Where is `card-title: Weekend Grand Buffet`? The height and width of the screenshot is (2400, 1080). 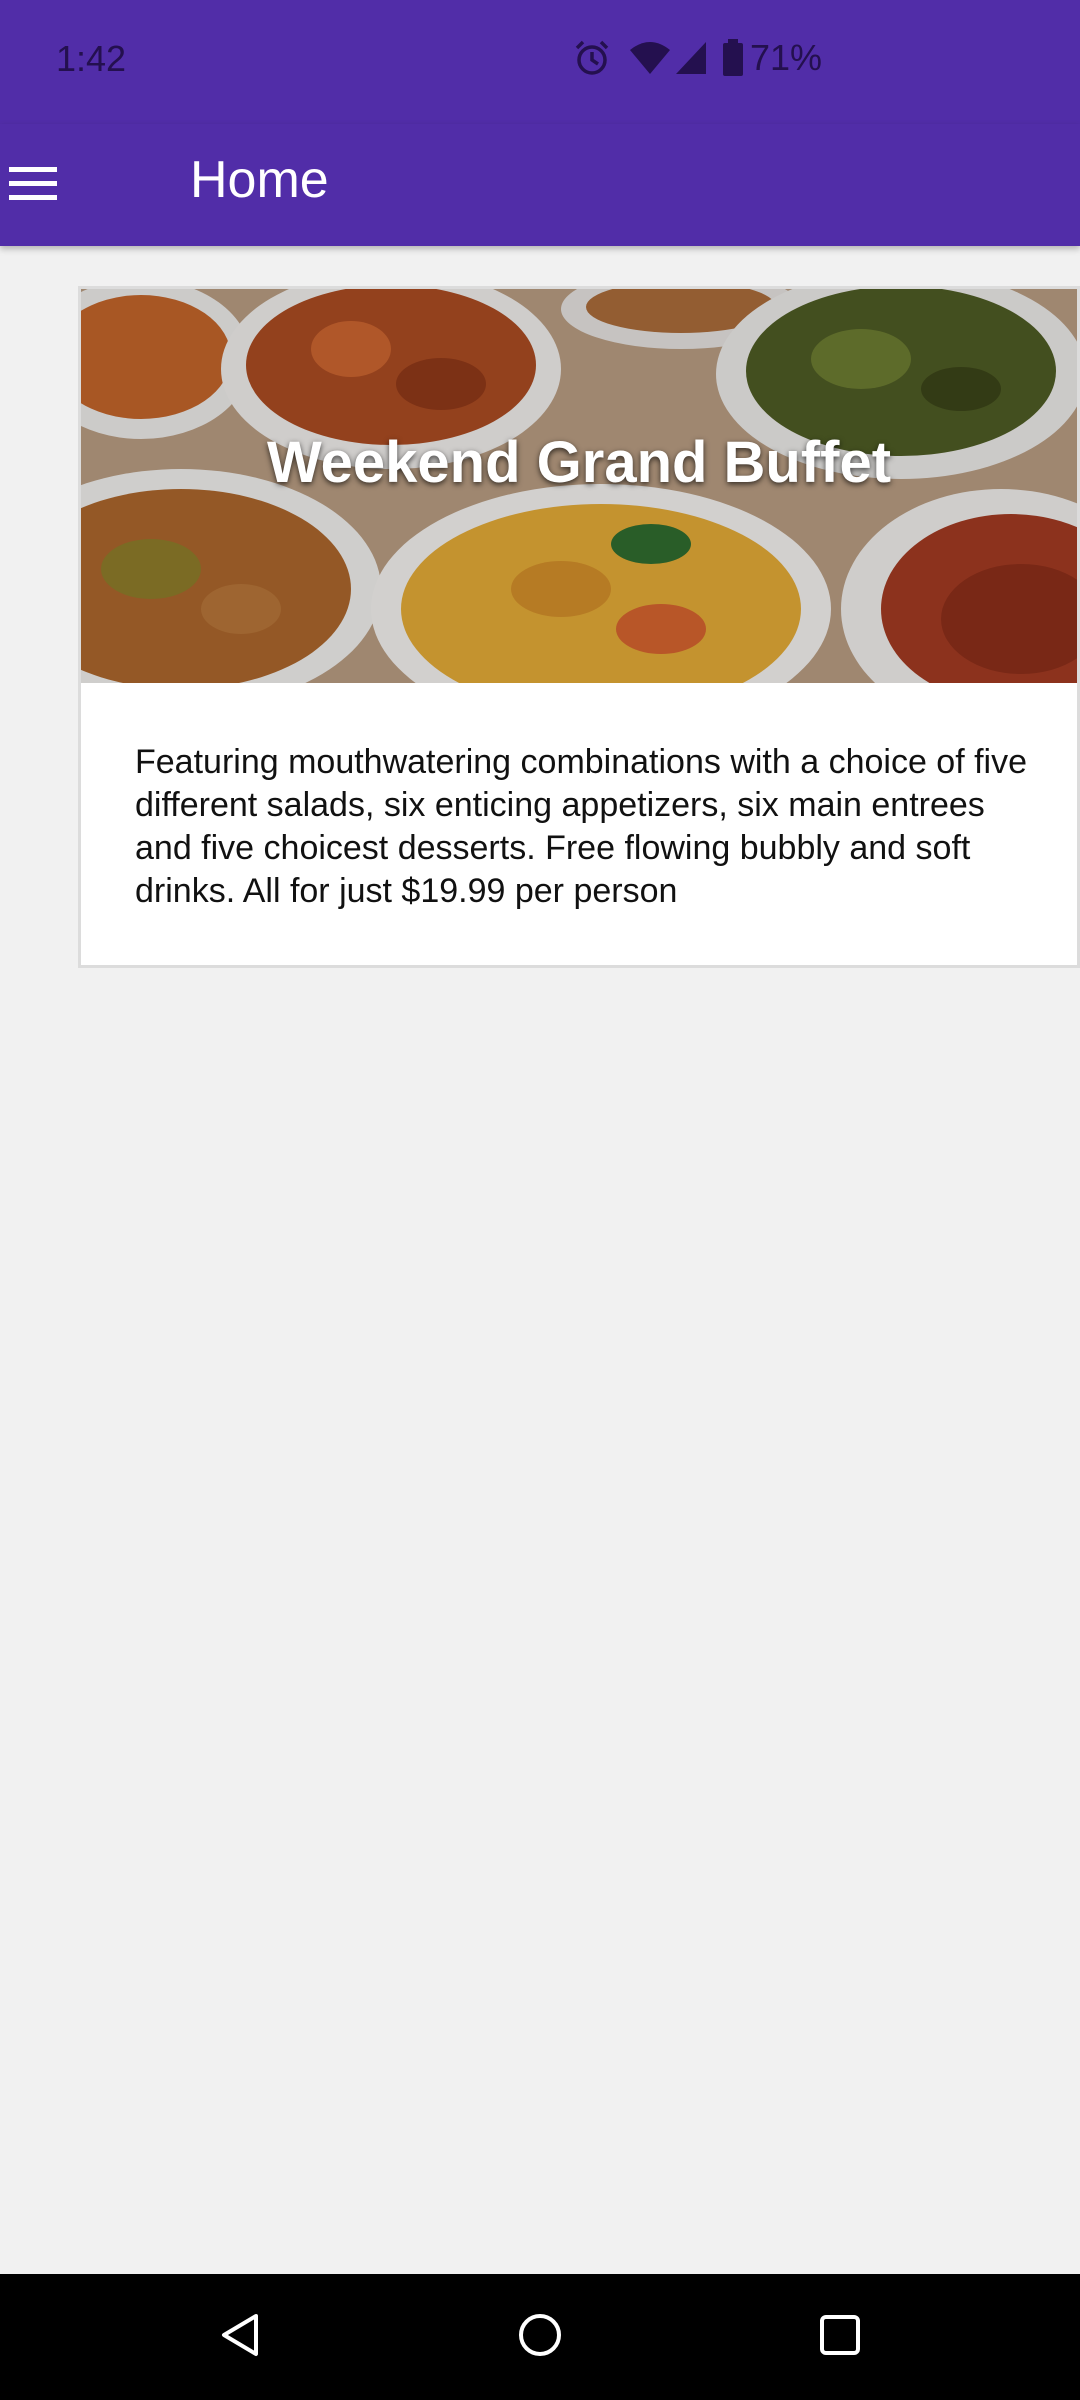 card-title: Weekend Grand Buffet is located at coordinates (579, 462).